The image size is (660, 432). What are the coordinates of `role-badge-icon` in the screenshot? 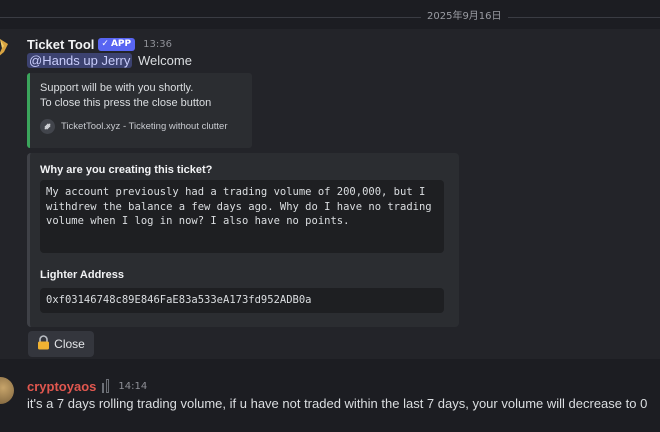 It's located at (107, 386).